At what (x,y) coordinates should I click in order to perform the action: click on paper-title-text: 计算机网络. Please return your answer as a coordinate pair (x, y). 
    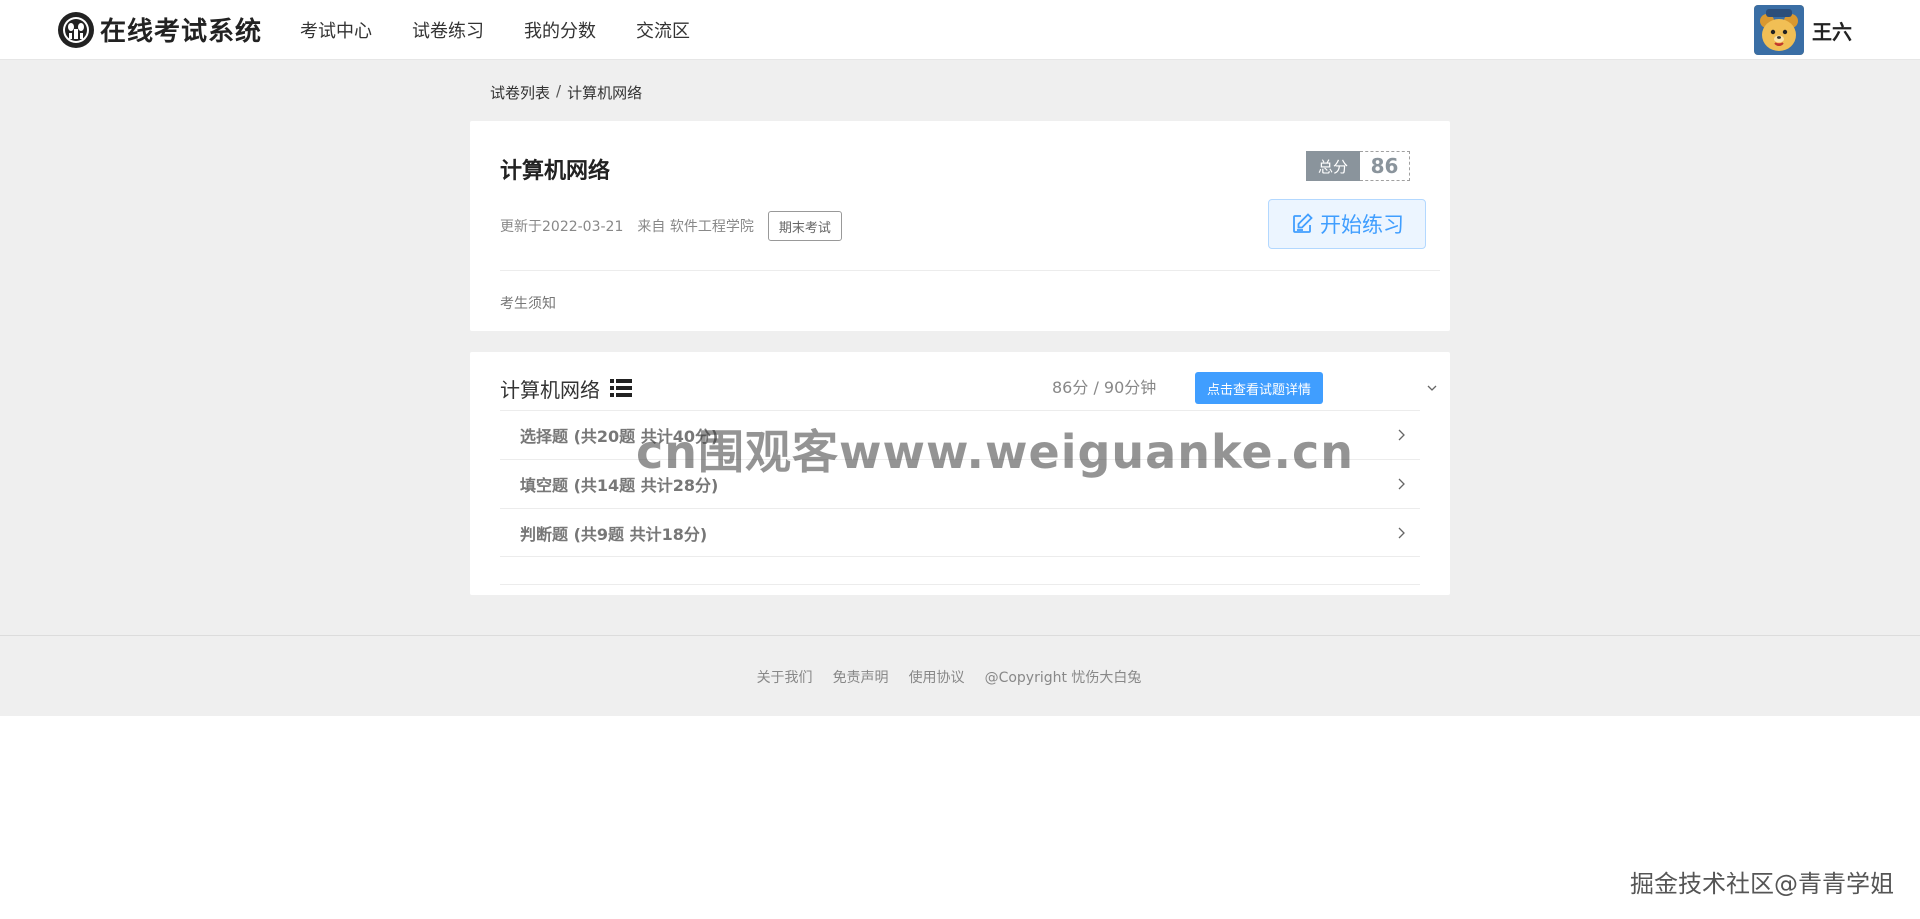
    Looking at the image, I should click on (550, 389).